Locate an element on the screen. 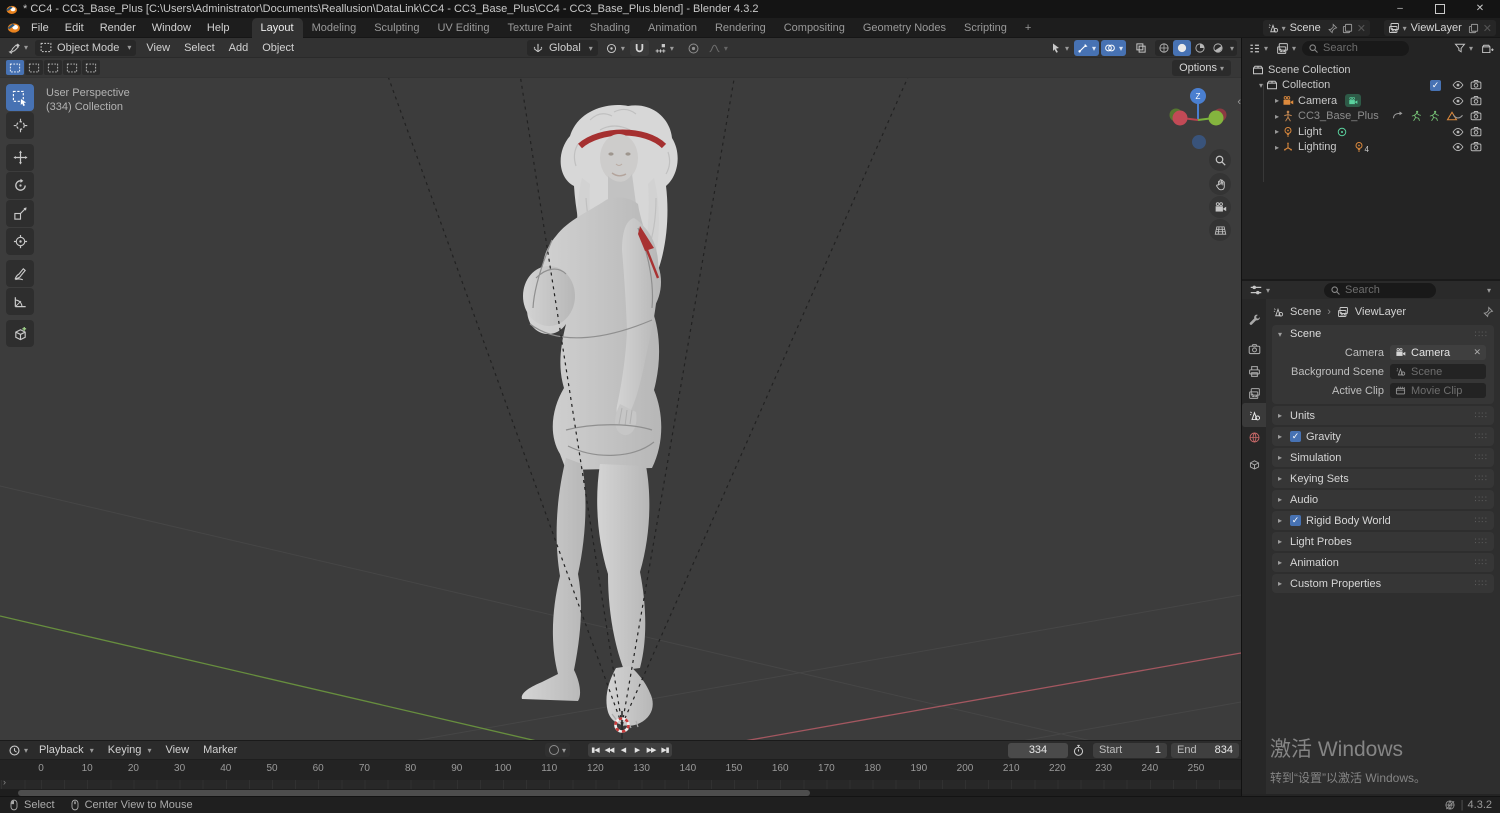 The width and height of the screenshot is (1500, 813). sidebar-toggle: ‹ is located at coordinates (1239, 102).